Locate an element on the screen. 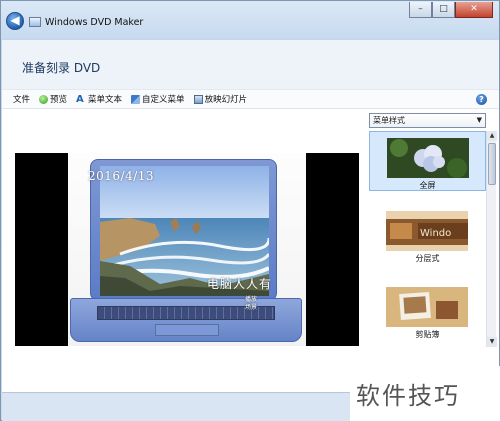 The width and height of the screenshot is (500, 421). preview-icon is located at coordinates (44, 99).